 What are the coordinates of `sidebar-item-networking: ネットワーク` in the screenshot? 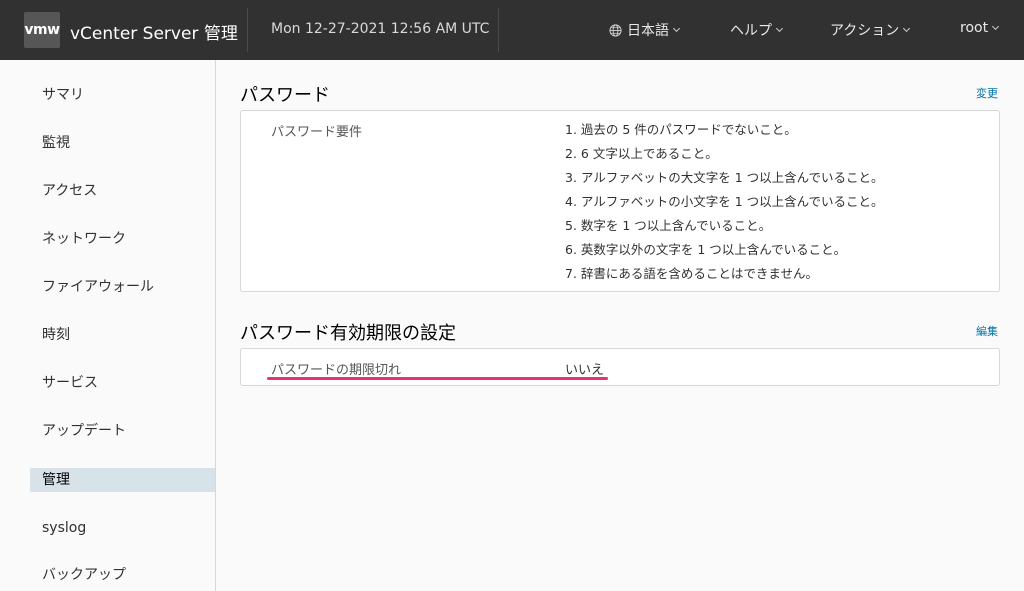 It's located at (122, 239).